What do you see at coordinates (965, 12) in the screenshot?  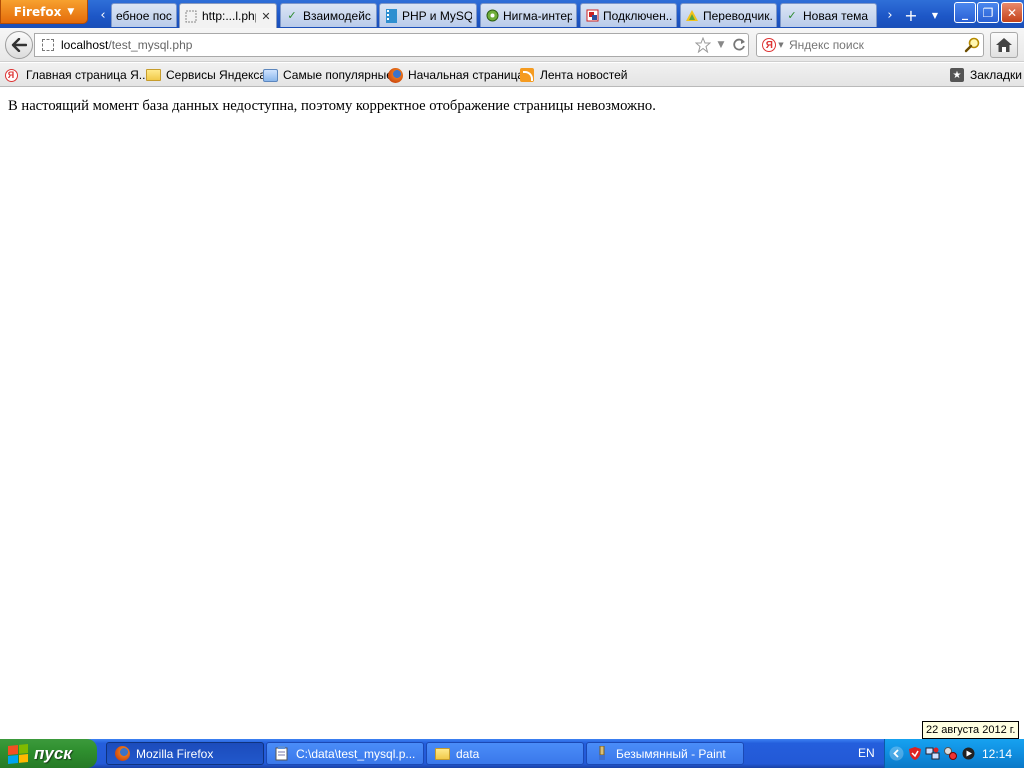 I see `minimize-window-button: _` at bounding box center [965, 12].